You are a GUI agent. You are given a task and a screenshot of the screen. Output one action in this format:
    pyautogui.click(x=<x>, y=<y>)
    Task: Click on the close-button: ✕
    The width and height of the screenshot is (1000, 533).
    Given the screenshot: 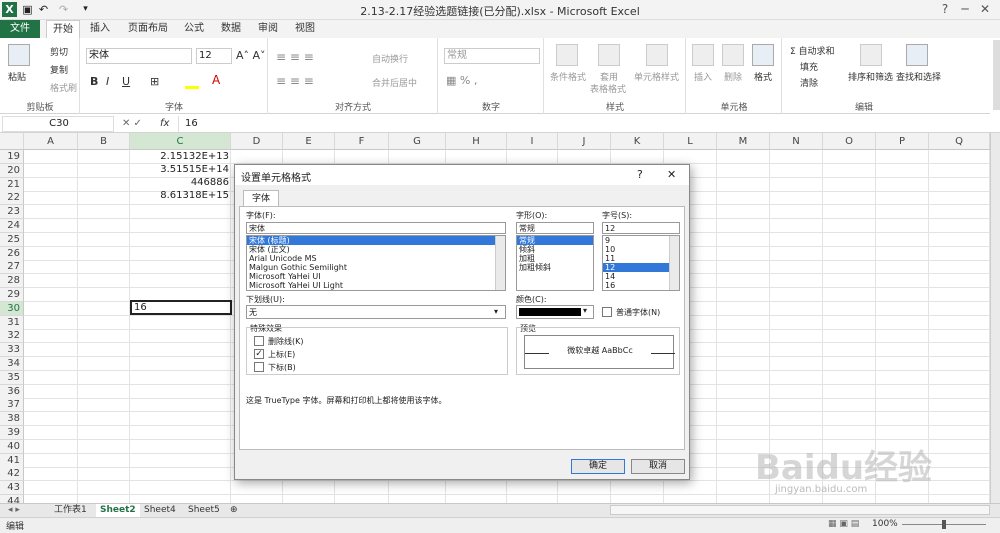 What is the action you would take?
    pyautogui.click(x=985, y=9)
    